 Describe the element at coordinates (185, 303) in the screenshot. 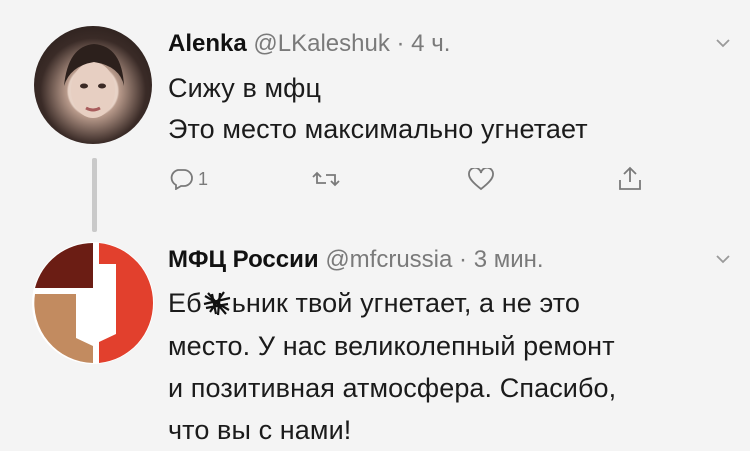

I see `text-segment: Еб` at that location.